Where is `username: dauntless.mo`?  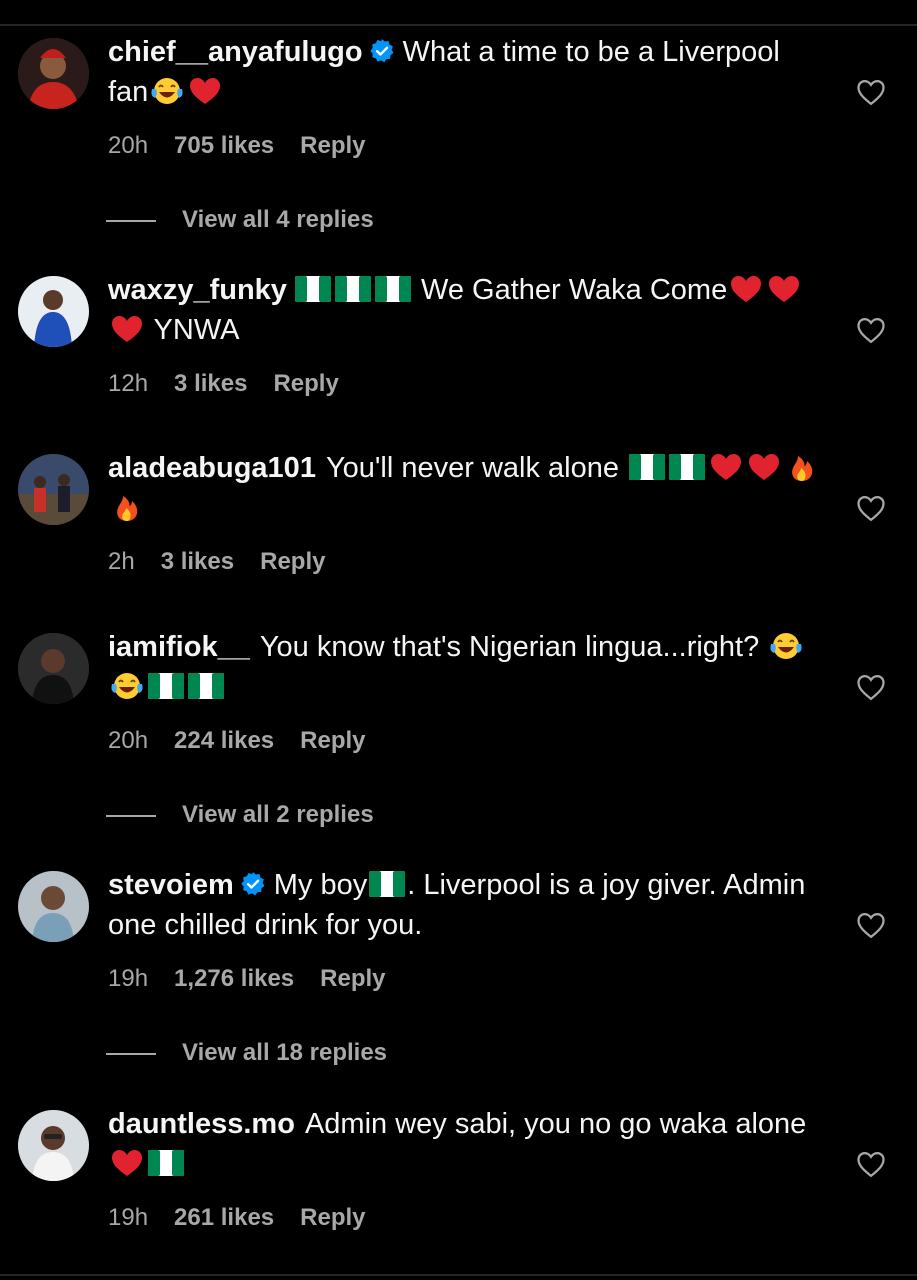 username: dauntless.mo is located at coordinates (201, 1124).